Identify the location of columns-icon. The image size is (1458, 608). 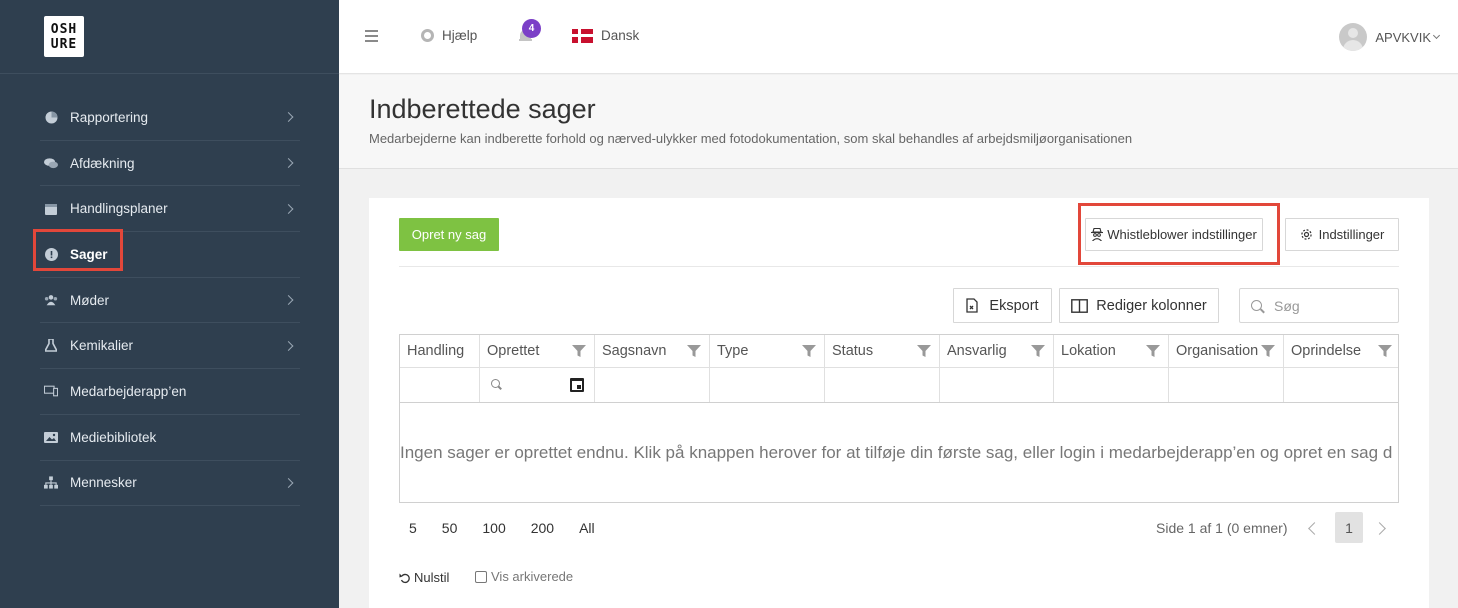
(1080, 305).